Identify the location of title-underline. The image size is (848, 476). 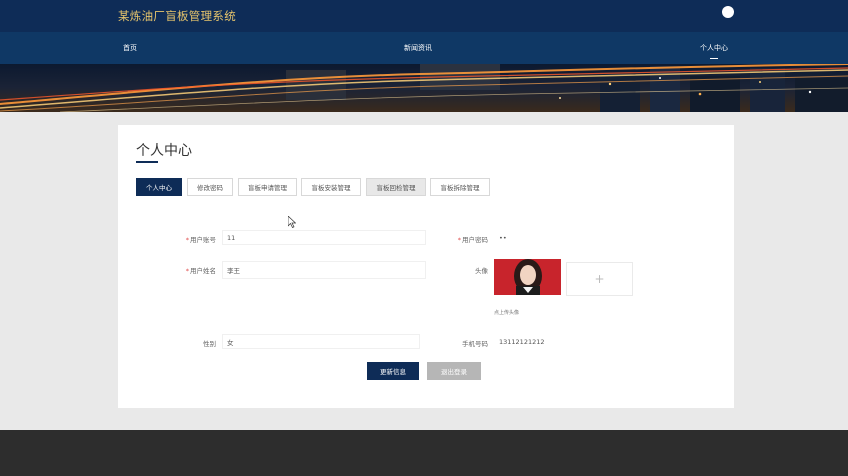
(147, 162).